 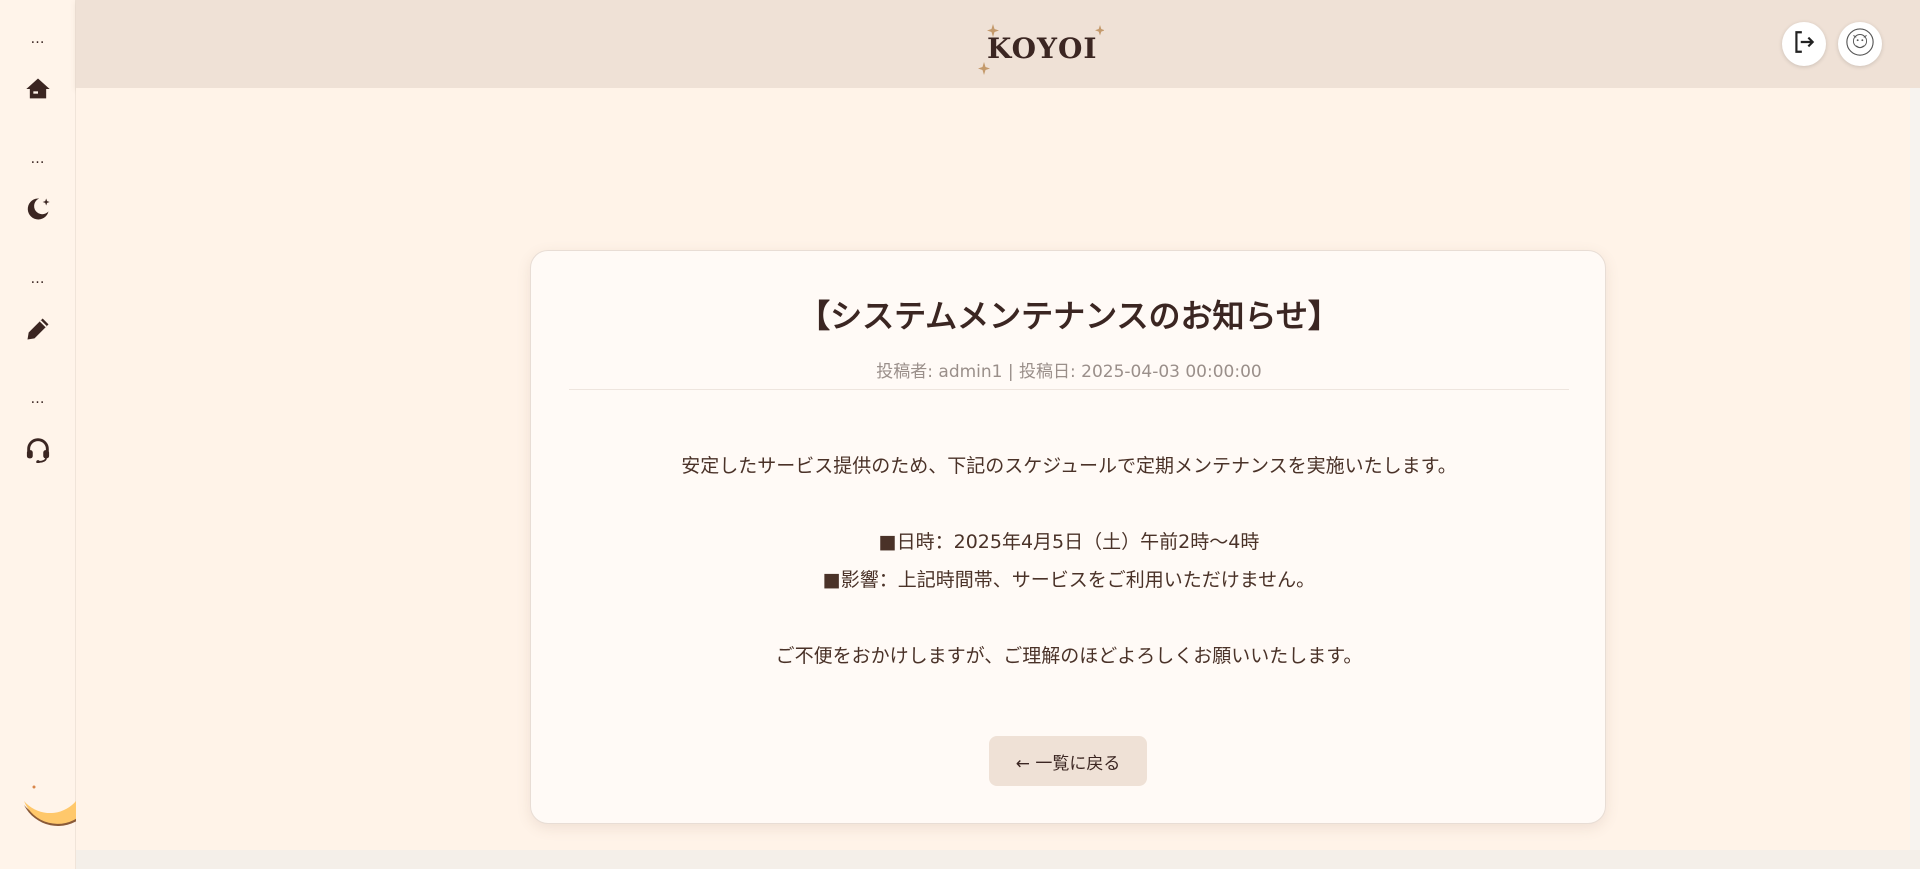 I want to click on logo-text: KOYOI, so click(x=1042, y=48).